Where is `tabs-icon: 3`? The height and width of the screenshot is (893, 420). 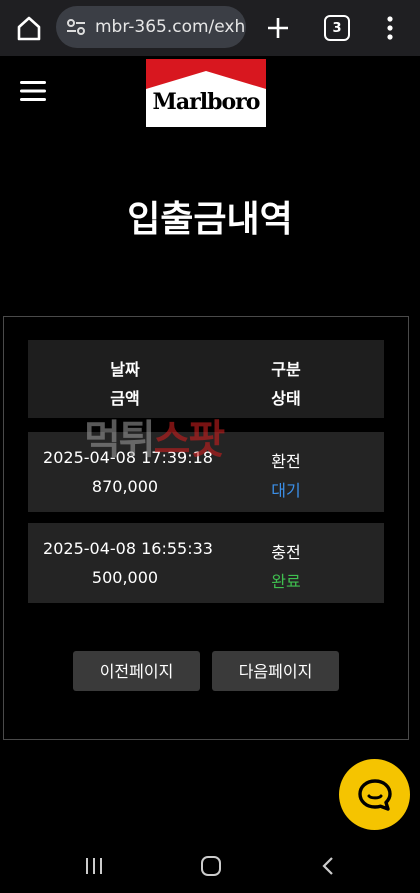
tabs-icon: 3 is located at coordinates (337, 28).